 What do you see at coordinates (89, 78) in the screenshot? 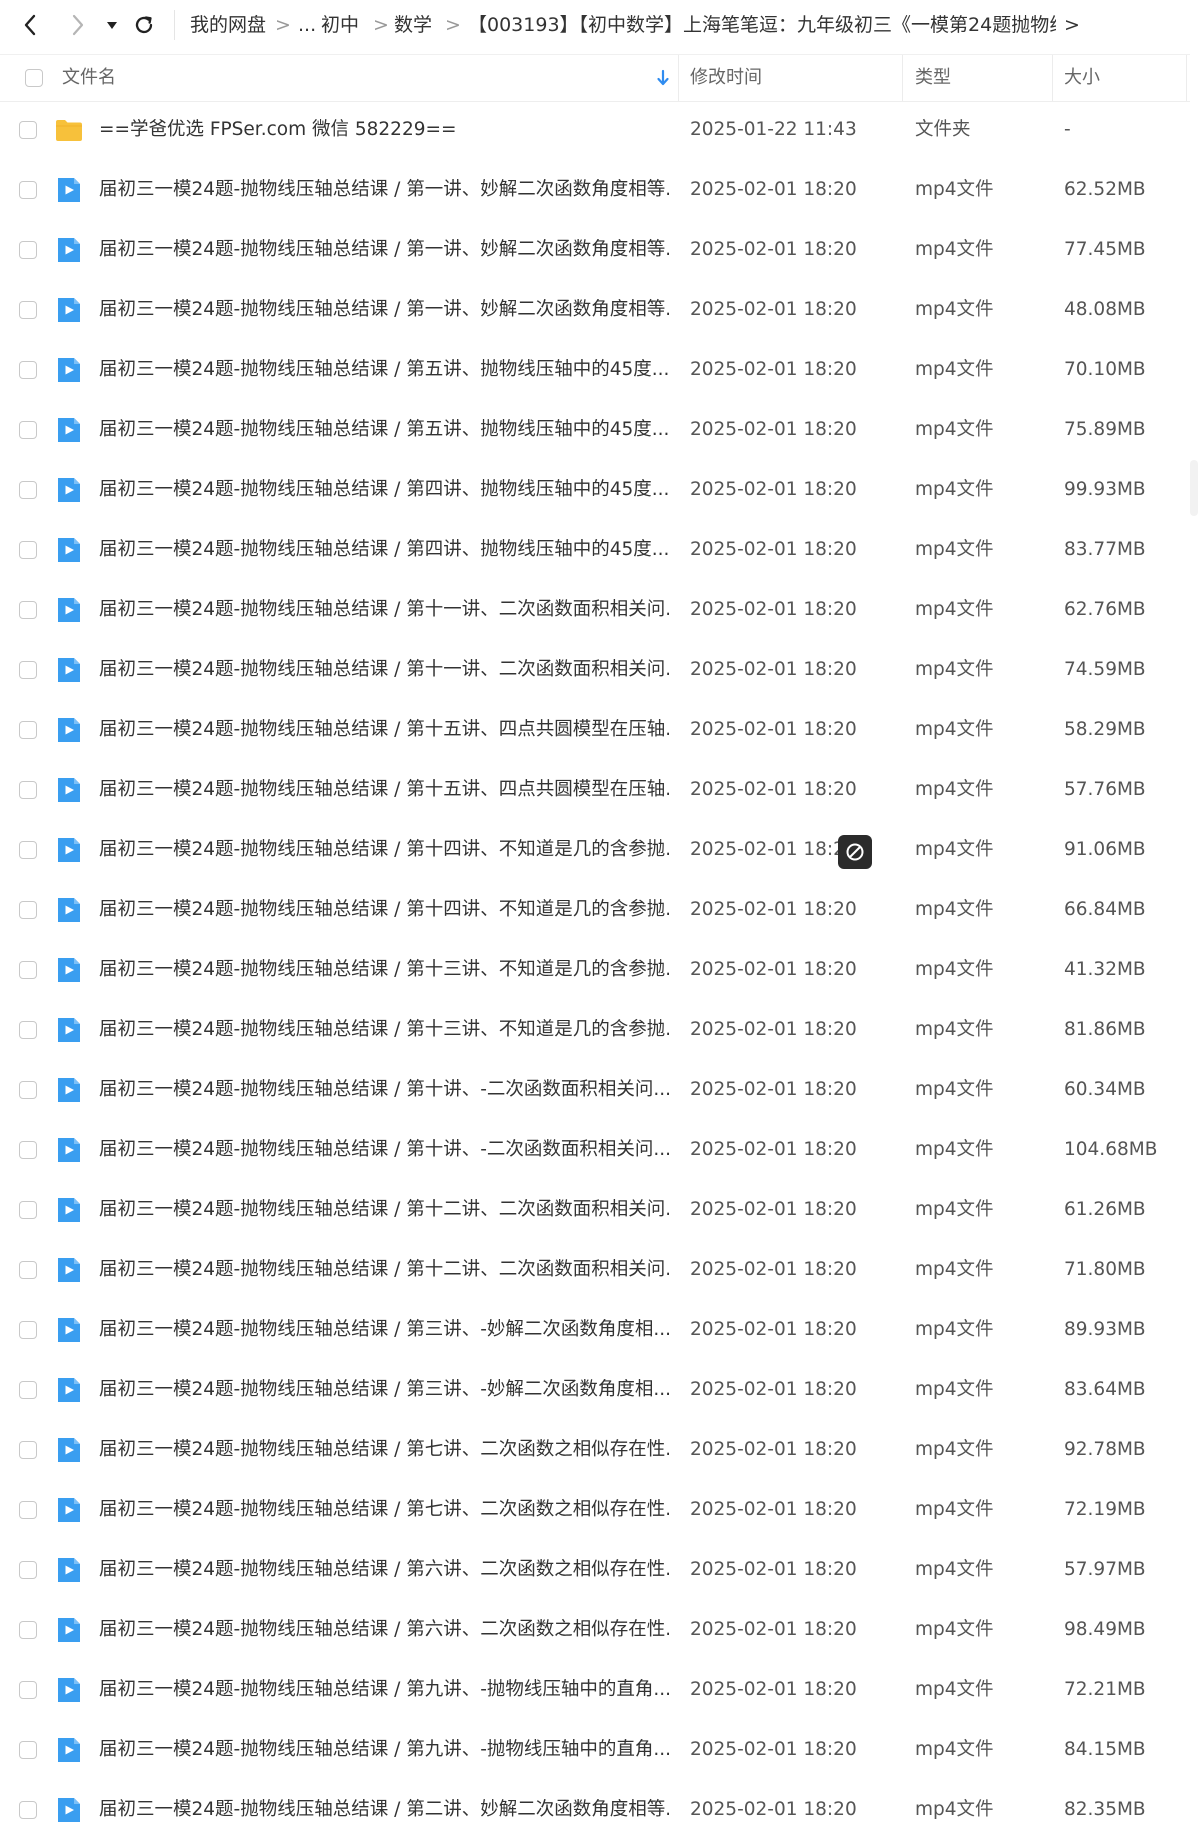
I see `column-header-name: 文件名` at bounding box center [89, 78].